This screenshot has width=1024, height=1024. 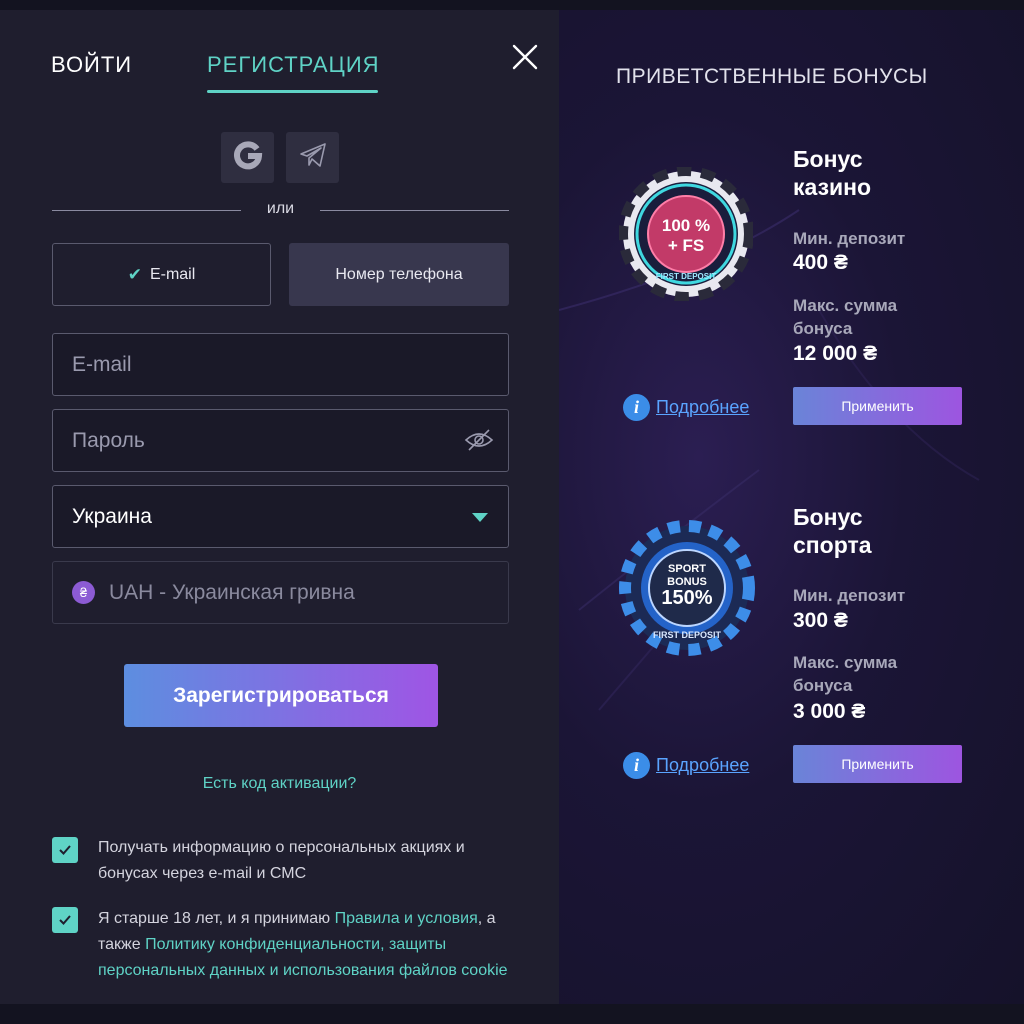 What do you see at coordinates (293, 65) in the screenshot?
I see `tab-register: РЕГИСТРАЦИЯ` at bounding box center [293, 65].